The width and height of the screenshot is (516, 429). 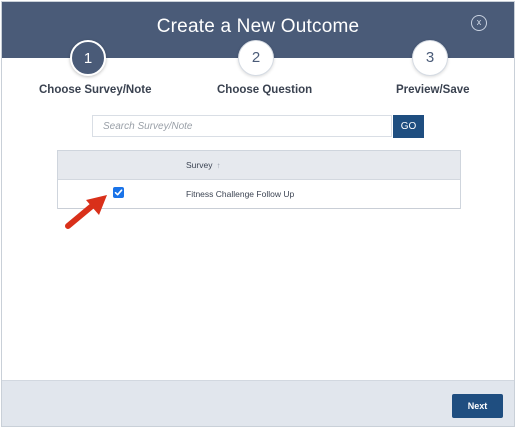 What do you see at coordinates (258, 403) in the screenshot?
I see `modal-footer: Next` at bounding box center [258, 403].